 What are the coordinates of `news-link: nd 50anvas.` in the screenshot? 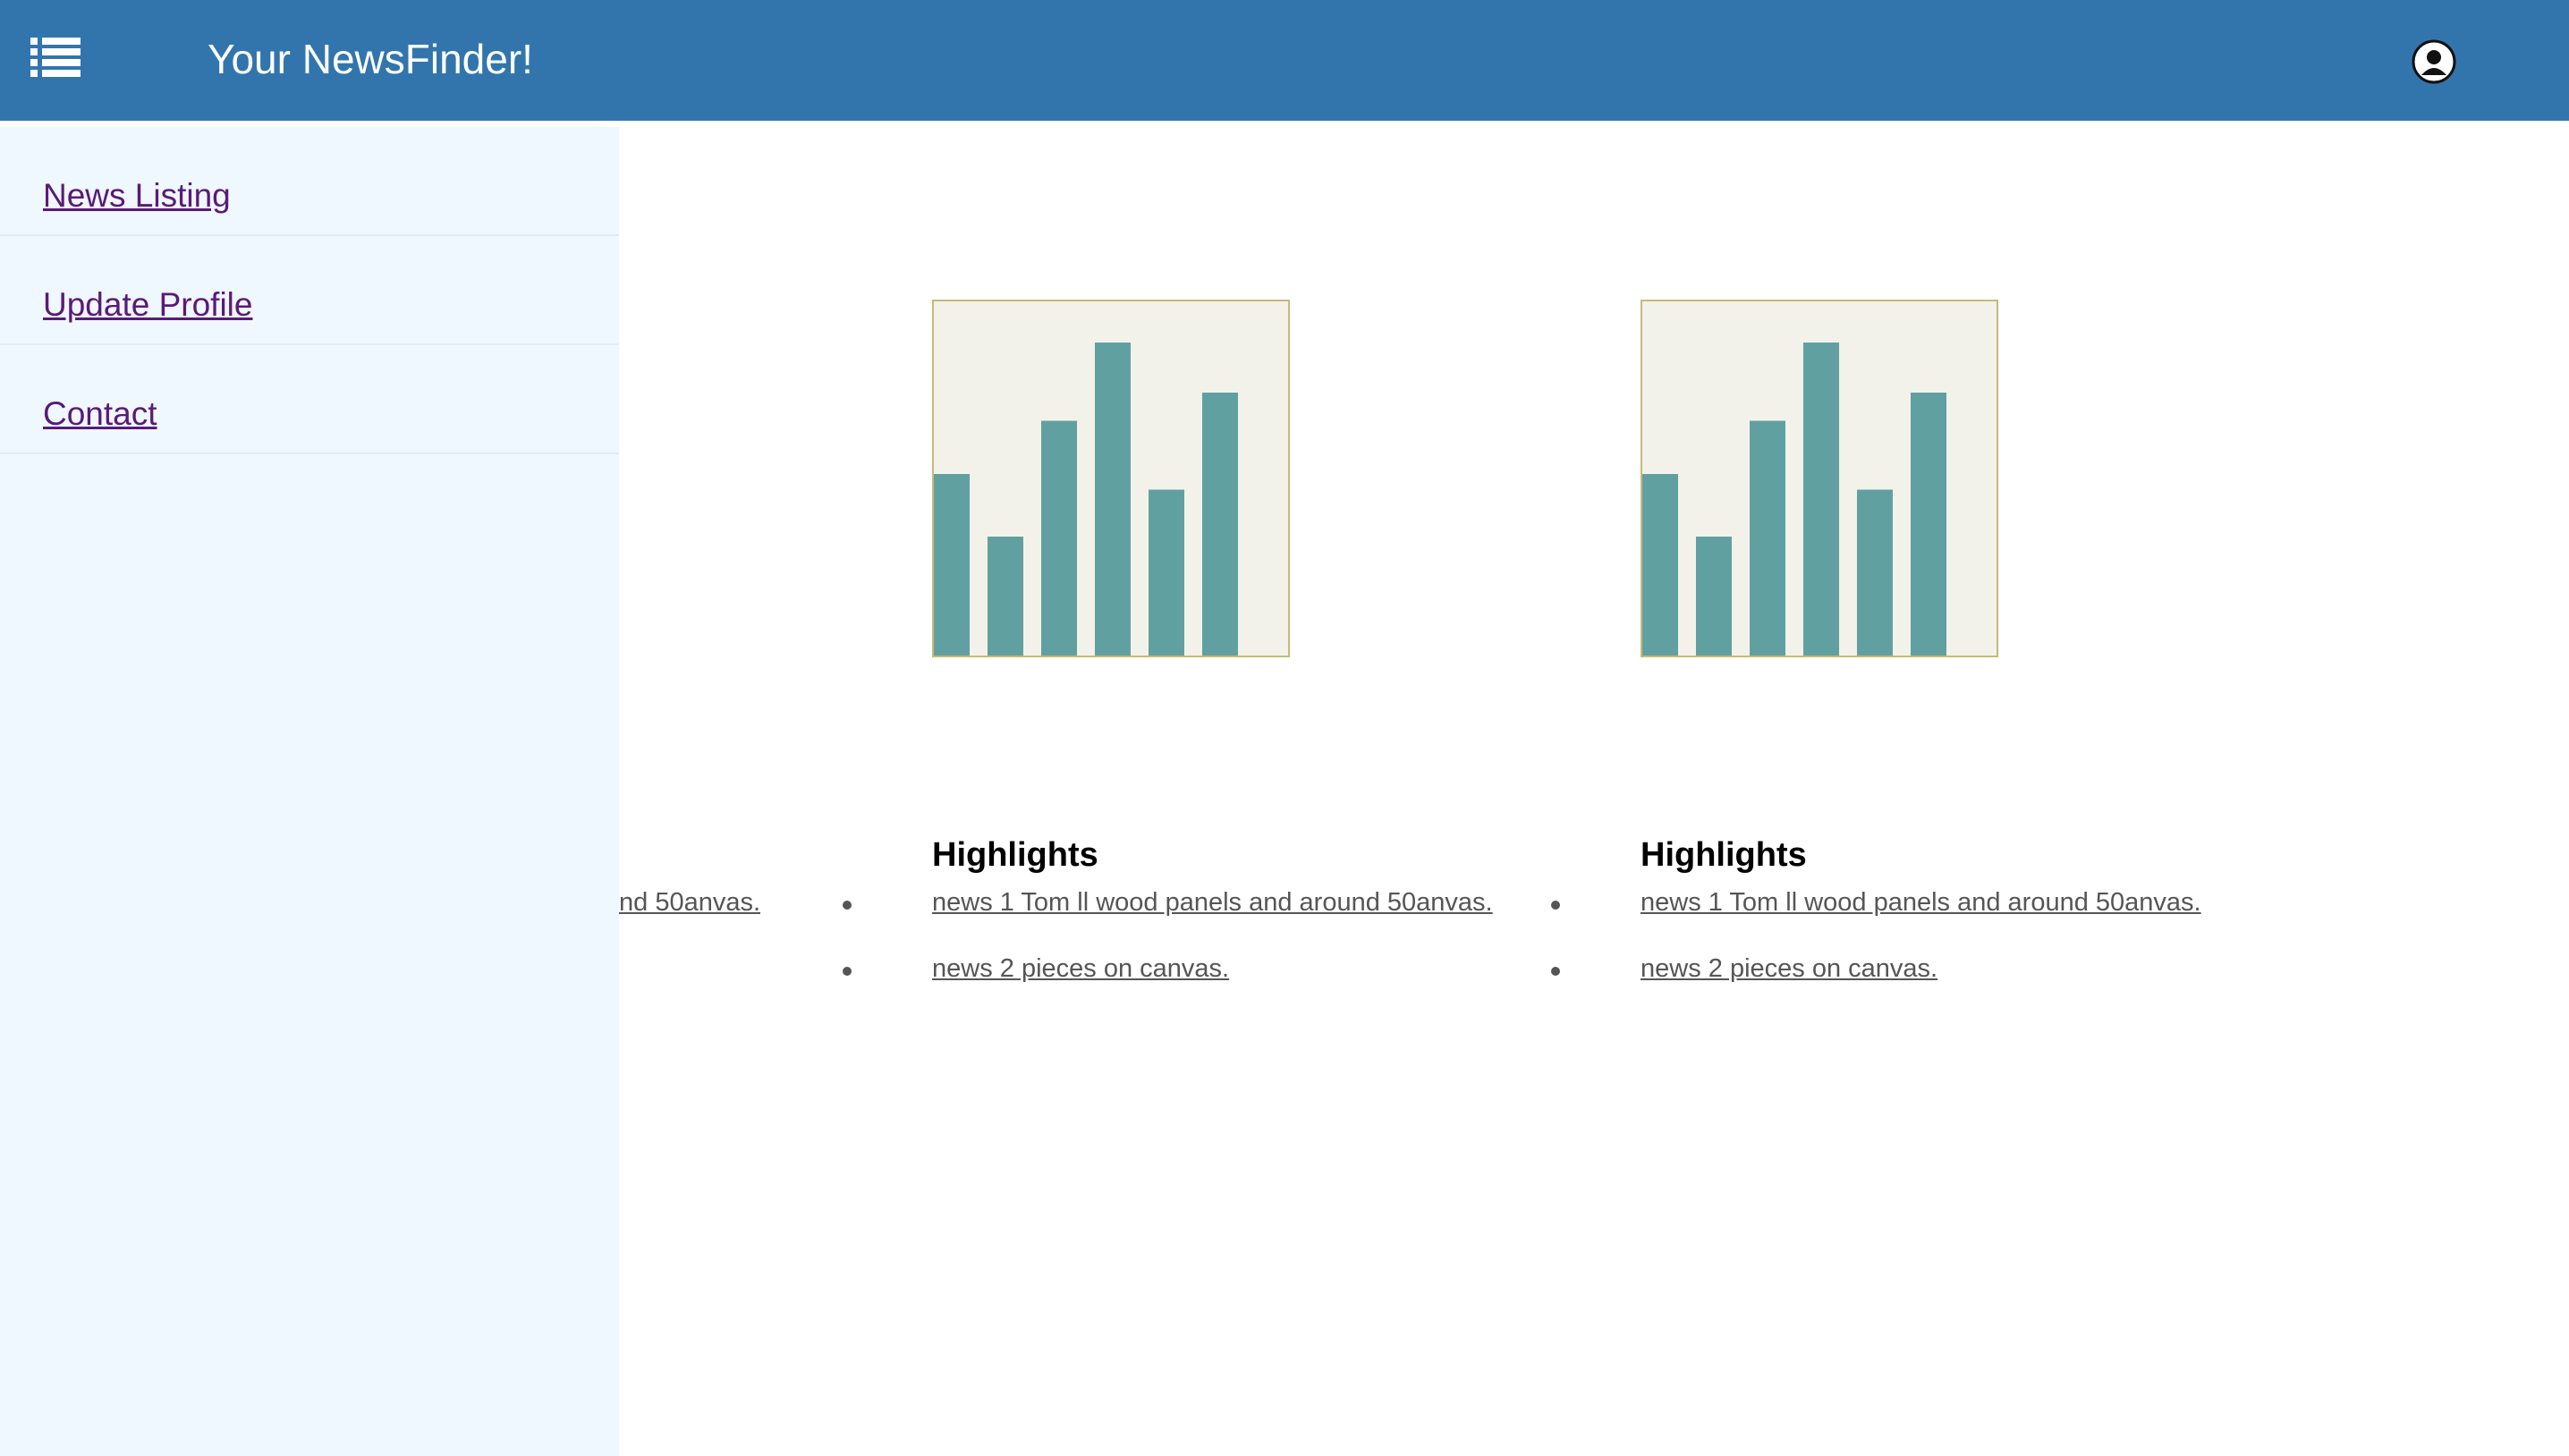 It's located at (690, 902).